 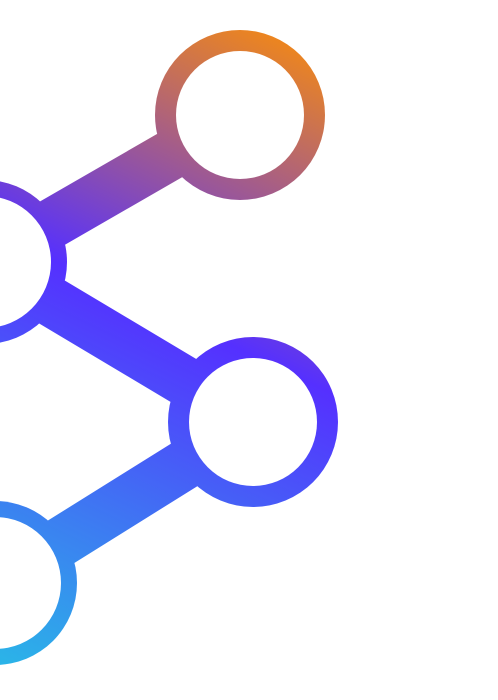 What do you see at coordinates (240, 115) in the screenshot?
I see `node-ring-top` at bounding box center [240, 115].